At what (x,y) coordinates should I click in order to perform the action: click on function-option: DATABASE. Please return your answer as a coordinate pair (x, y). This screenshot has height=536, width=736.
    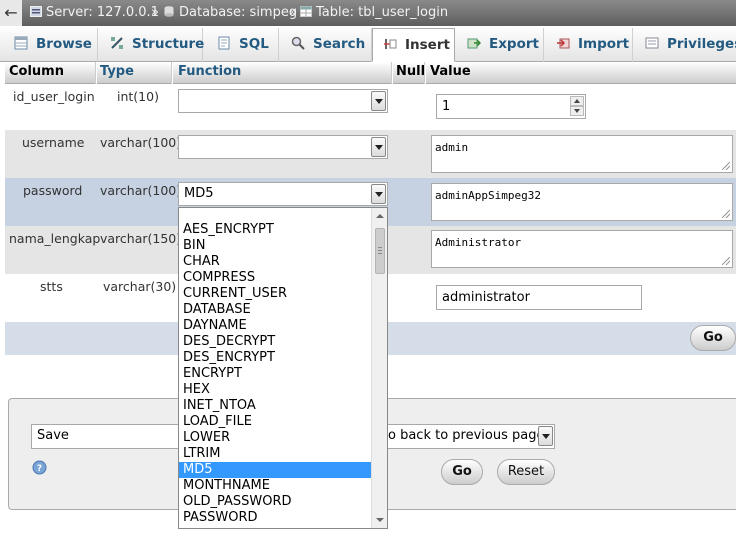
    Looking at the image, I should click on (275, 310).